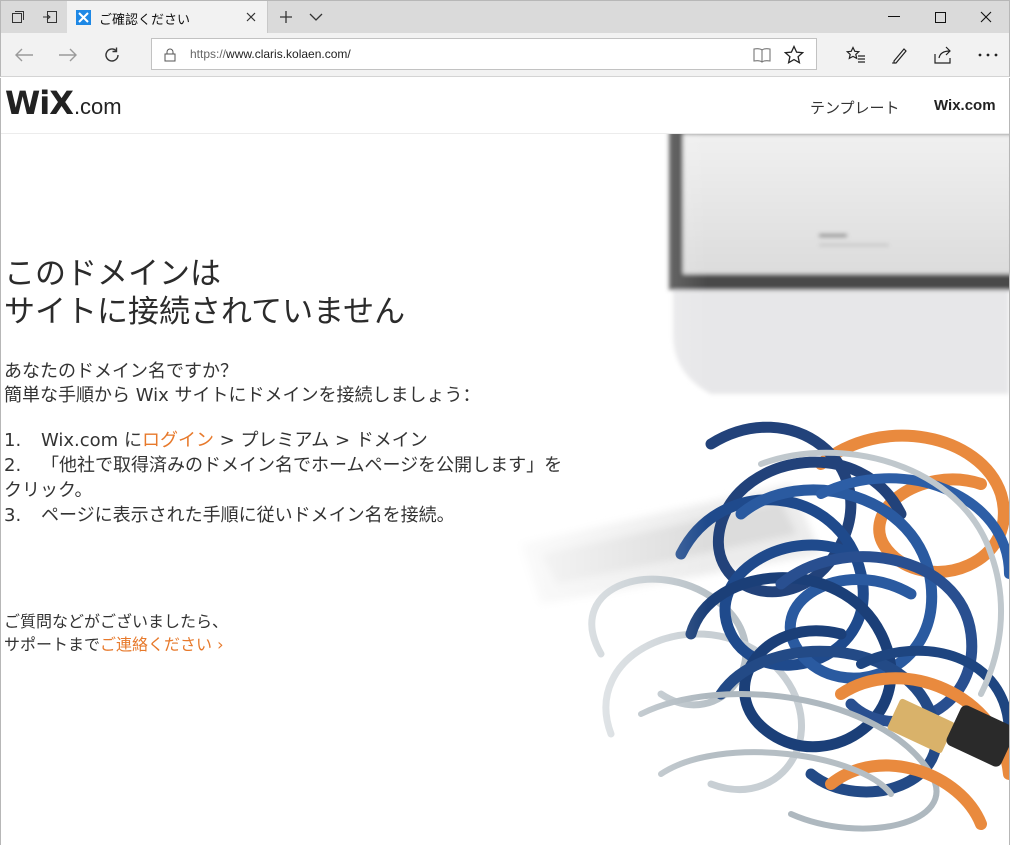 The height and width of the screenshot is (845, 1010). What do you see at coordinates (900, 55) in the screenshot?
I see `pen-notes-icon` at bounding box center [900, 55].